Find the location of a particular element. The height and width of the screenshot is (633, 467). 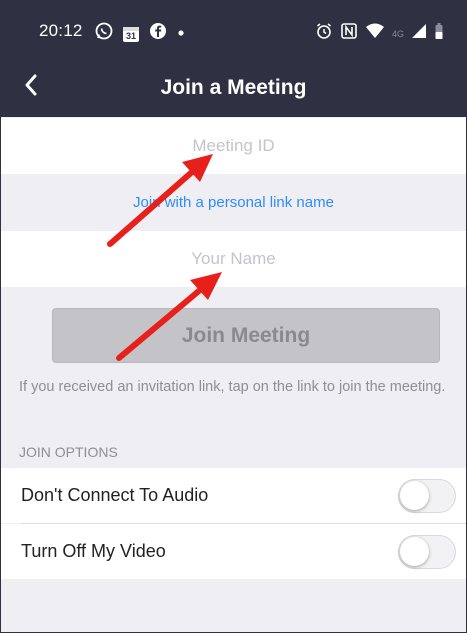

status-bar: 20:12 31 4G is located at coordinates (233, 30).